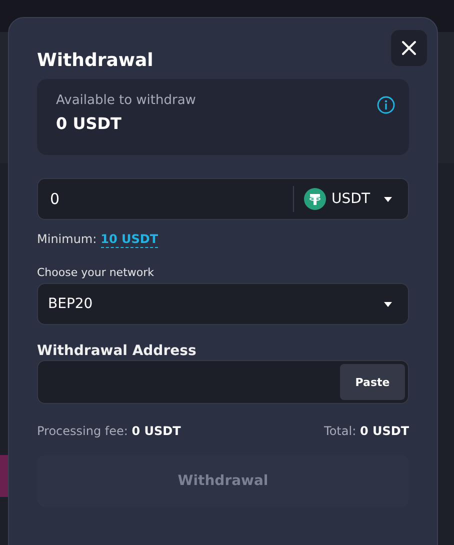 This screenshot has height=545, width=454. Describe the element at coordinates (223, 199) in the screenshot. I see `amount-field: 0 USDT` at that location.